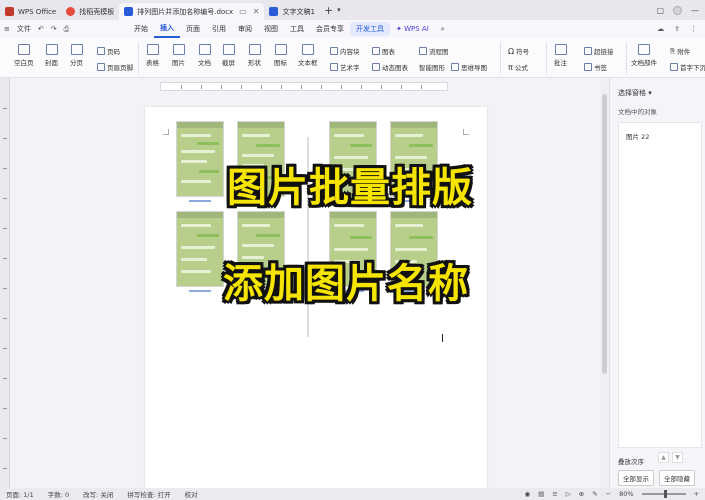 The height and width of the screenshot is (500, 705). What do you see at coordinates (7, 29) in the screenshot?
I see `hamburger-icon: ≡` at bounding box center [7, 29].